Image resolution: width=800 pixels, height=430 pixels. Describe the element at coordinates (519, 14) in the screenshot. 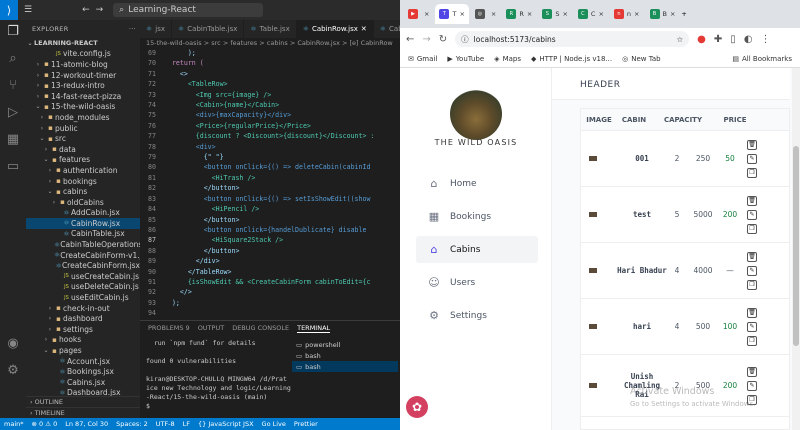

I see `browser-tab: R R ×` at that location.